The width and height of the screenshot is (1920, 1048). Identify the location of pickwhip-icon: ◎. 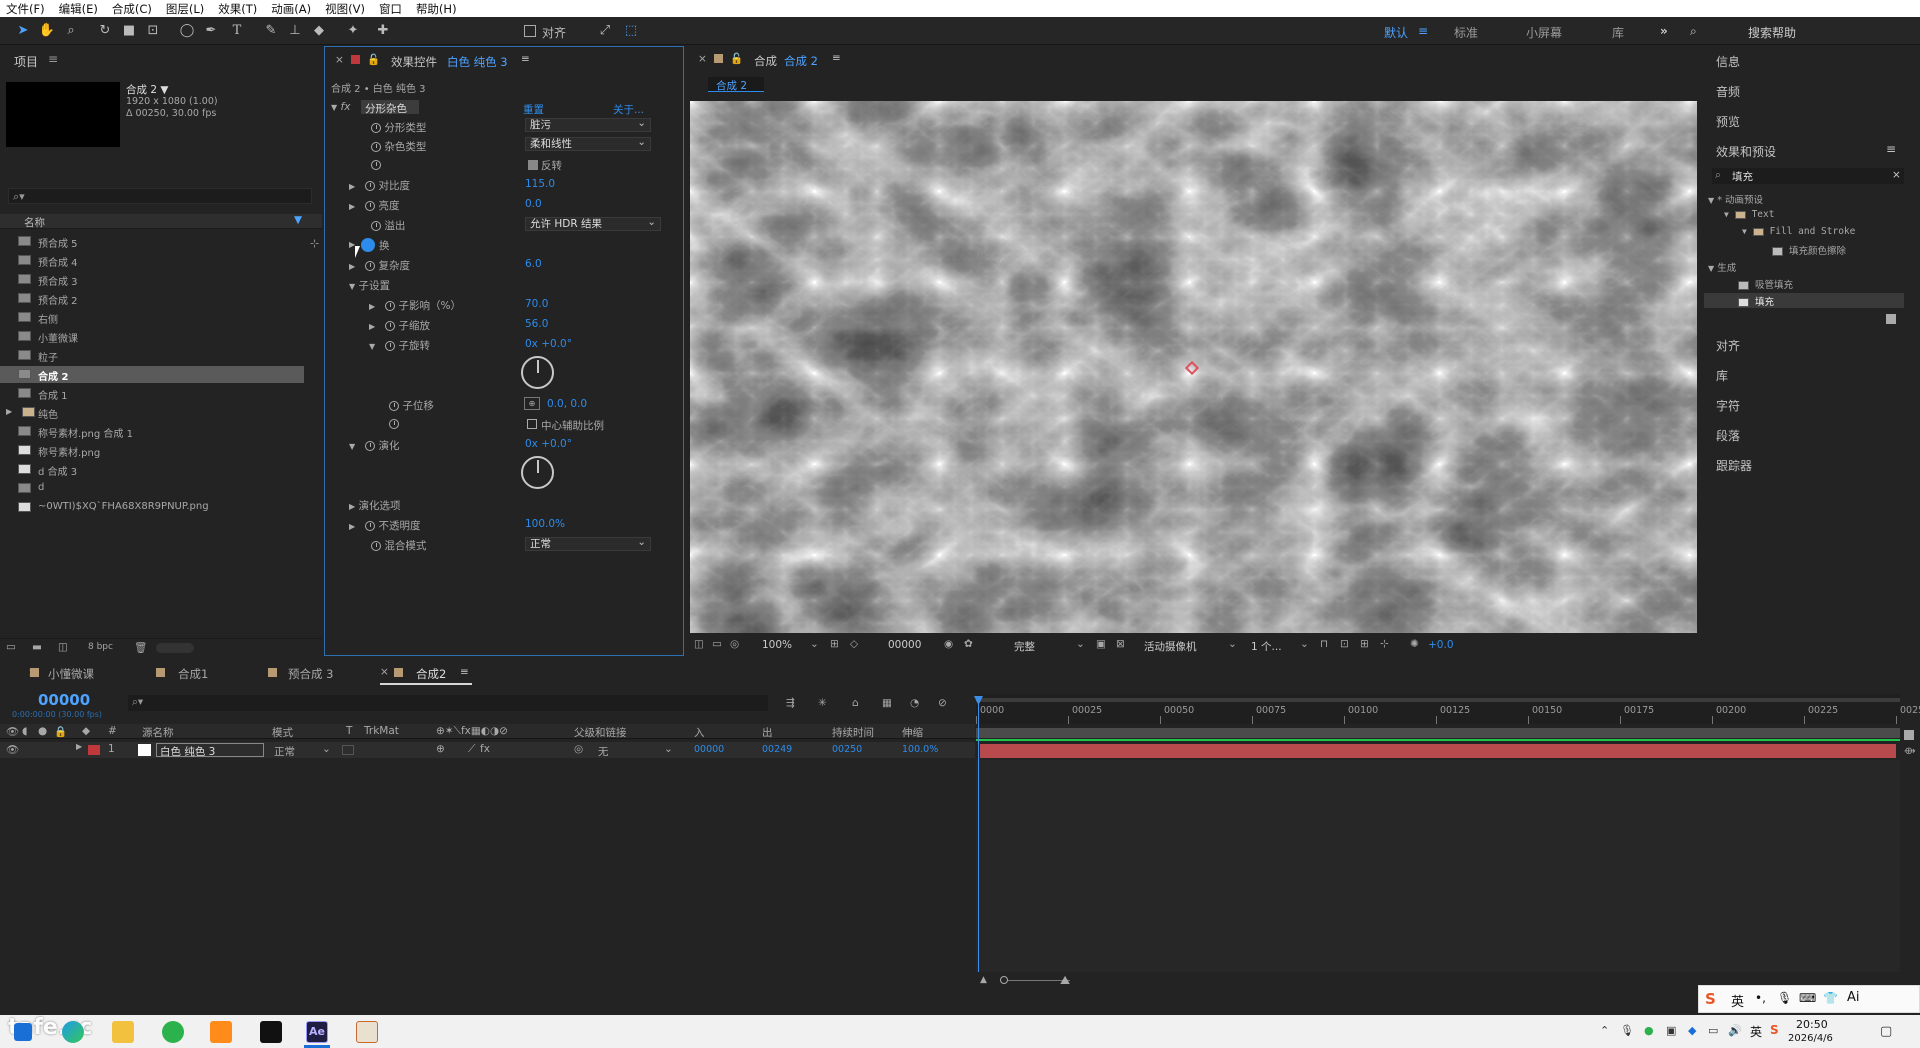
(578, 749).